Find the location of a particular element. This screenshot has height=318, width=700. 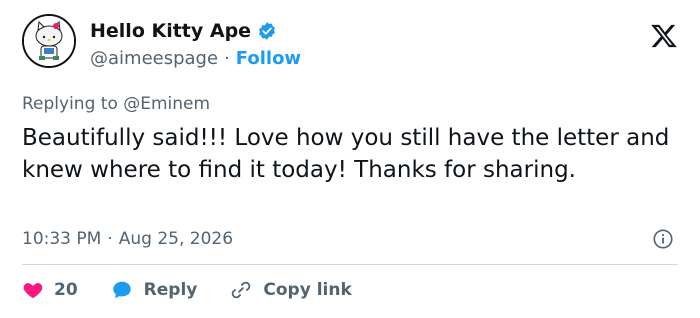

replying-to: Replying to @Eminem is located at coordinates (116, 104).